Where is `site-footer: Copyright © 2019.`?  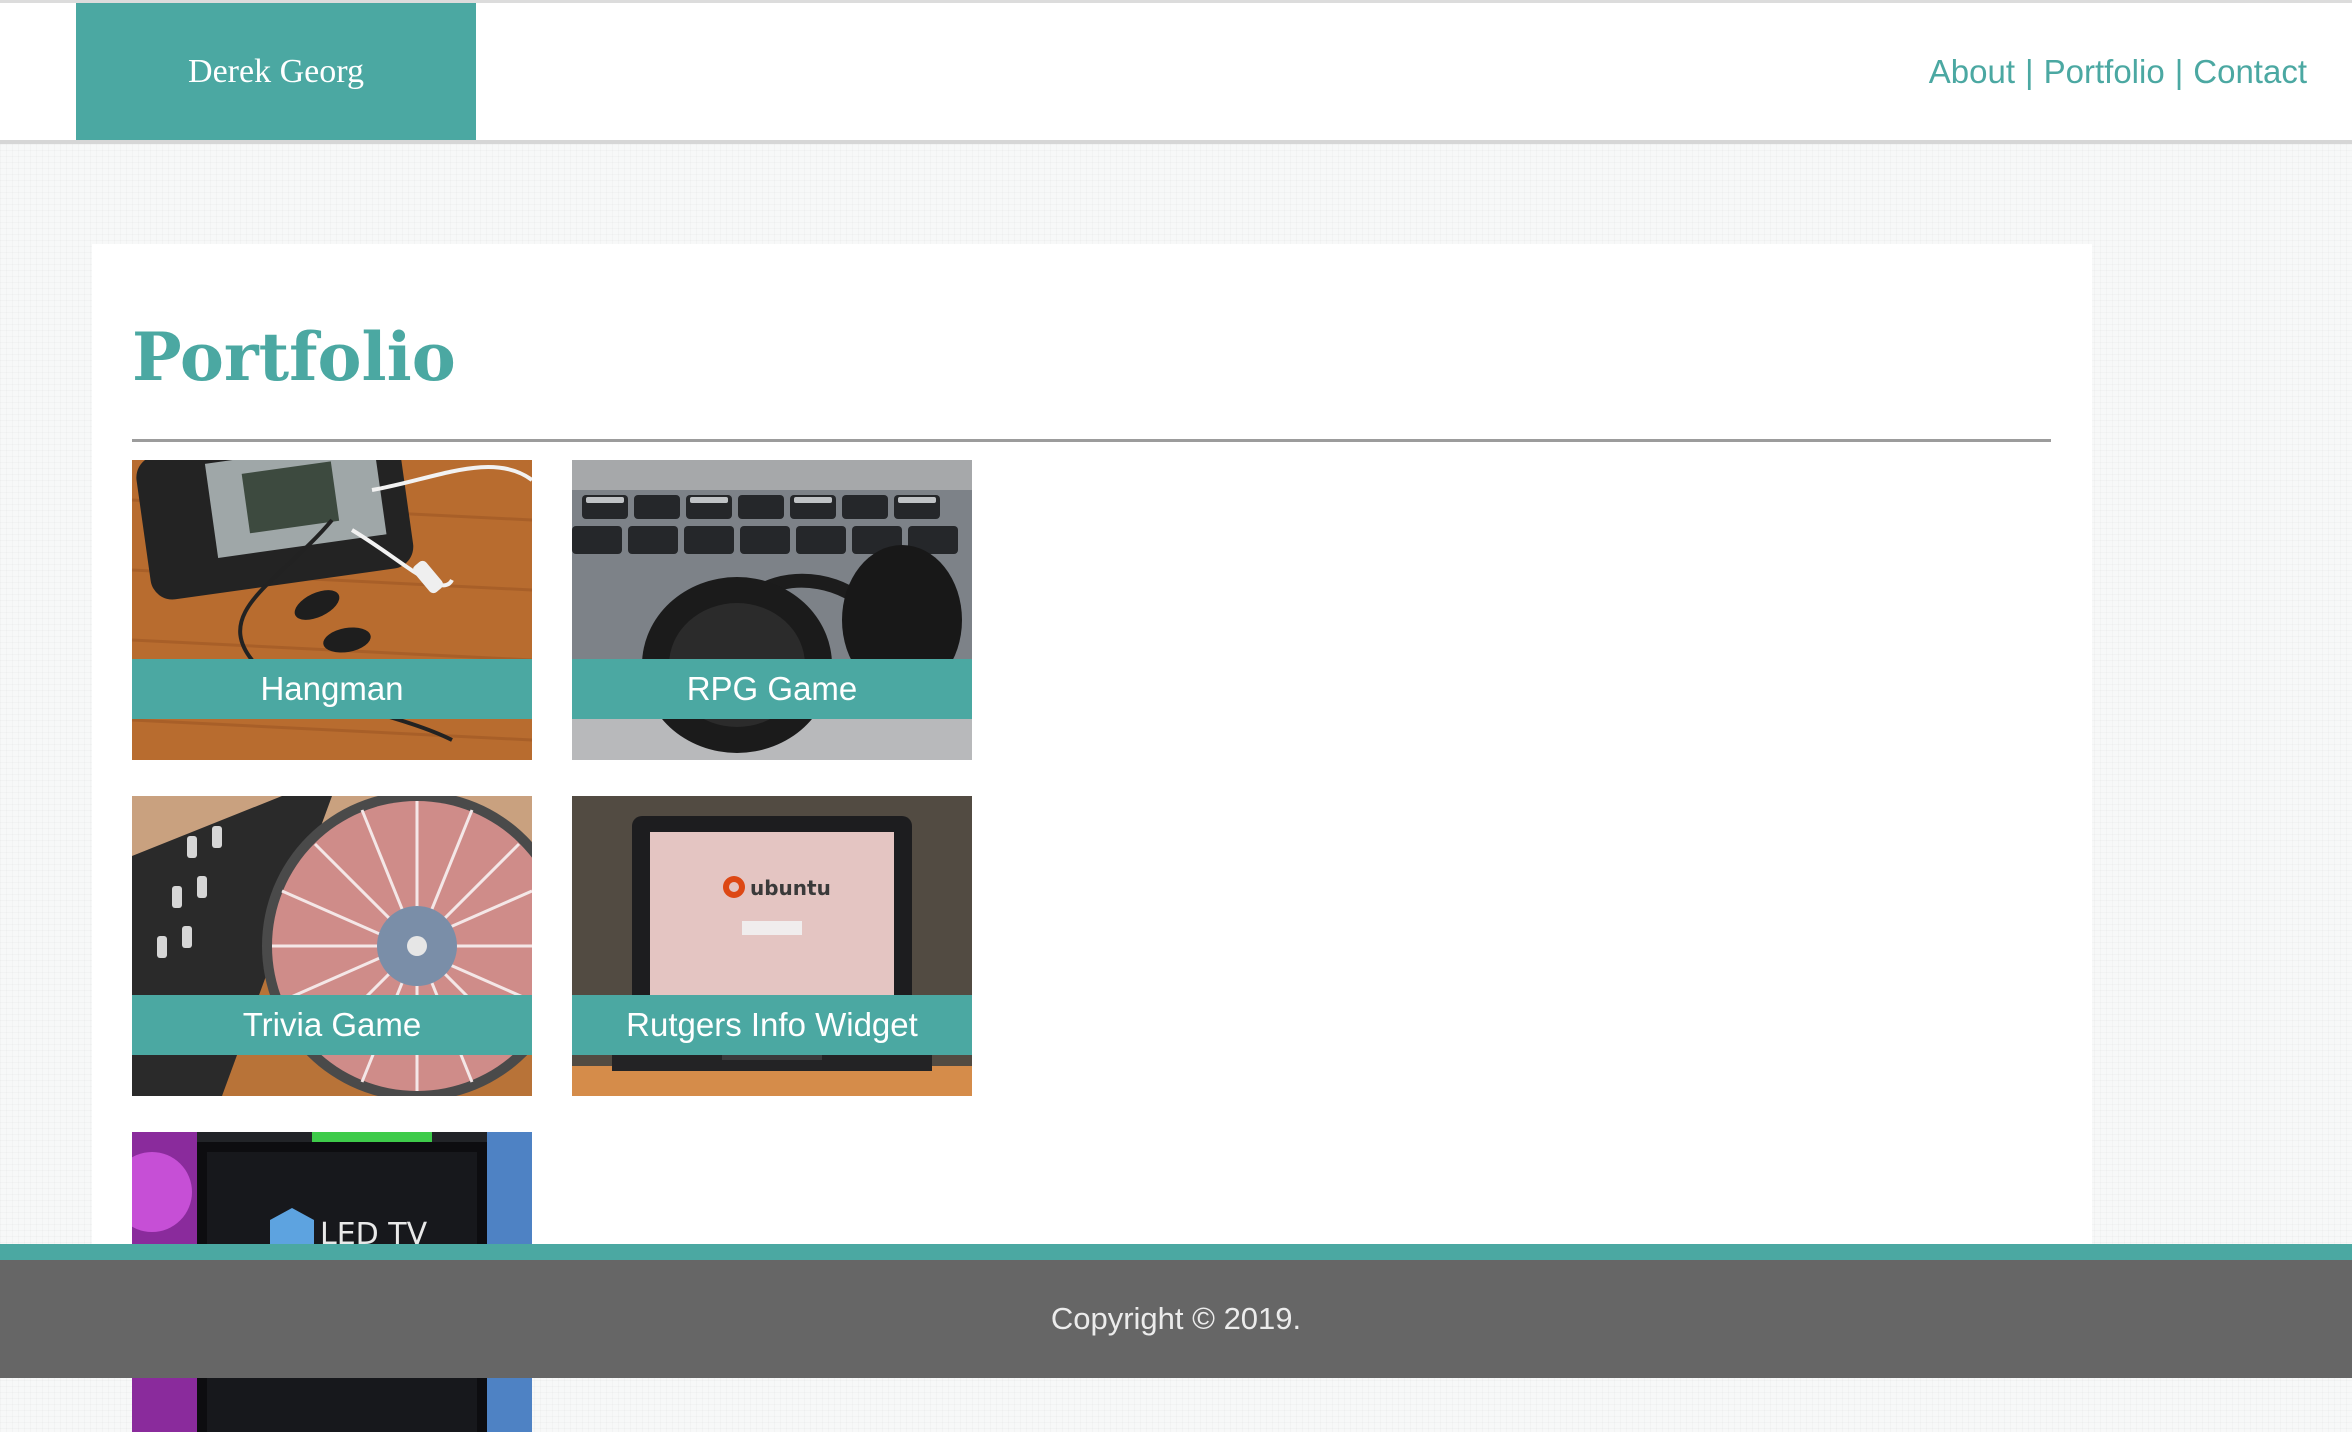 site-footer: Copyright © 2019. is located at coordinates (1176, 1319).